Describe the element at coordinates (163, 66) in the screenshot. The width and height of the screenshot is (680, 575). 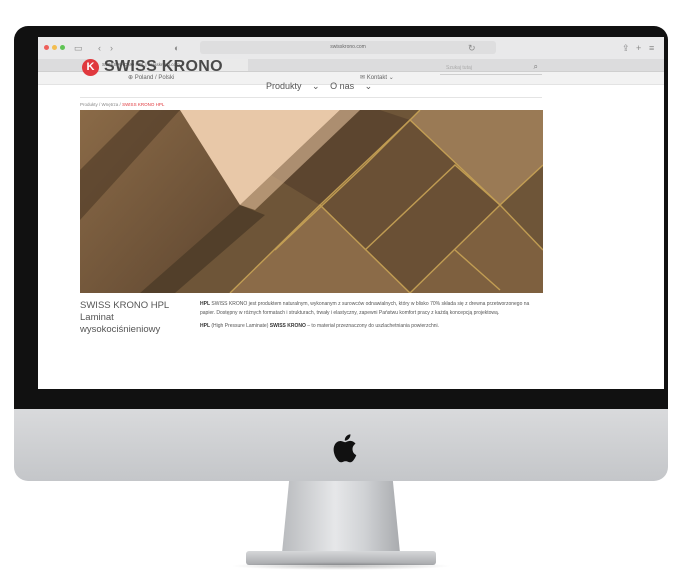
I see `logo-text: SWISS KRONO` at that location.